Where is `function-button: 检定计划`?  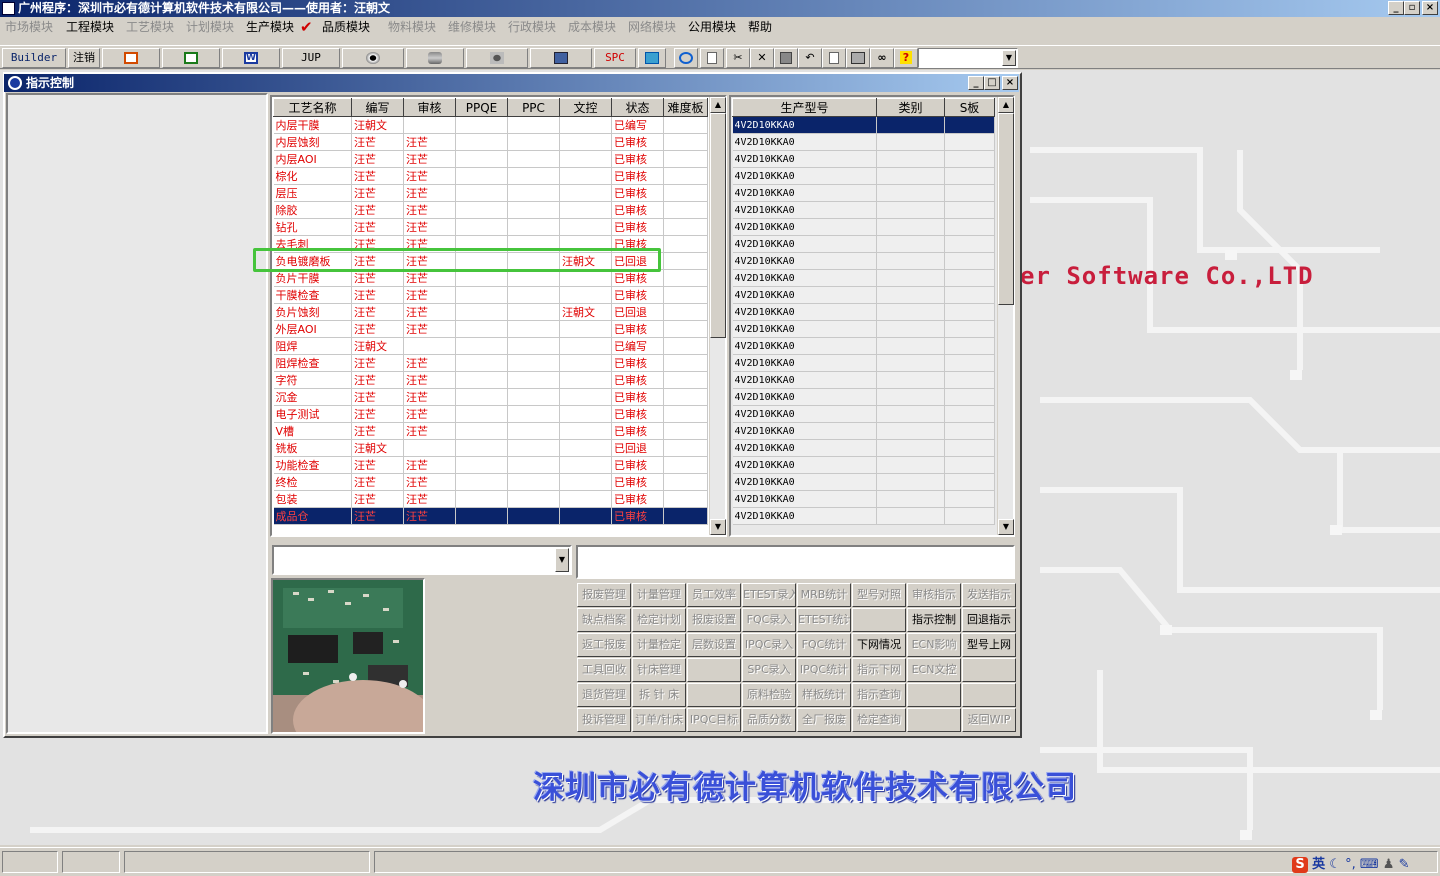 function-button: 检定计划 is located at coordinates (659, 620).